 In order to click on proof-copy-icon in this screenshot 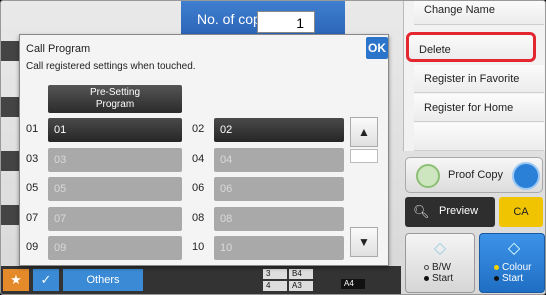, I will do `click(428, 176)`.